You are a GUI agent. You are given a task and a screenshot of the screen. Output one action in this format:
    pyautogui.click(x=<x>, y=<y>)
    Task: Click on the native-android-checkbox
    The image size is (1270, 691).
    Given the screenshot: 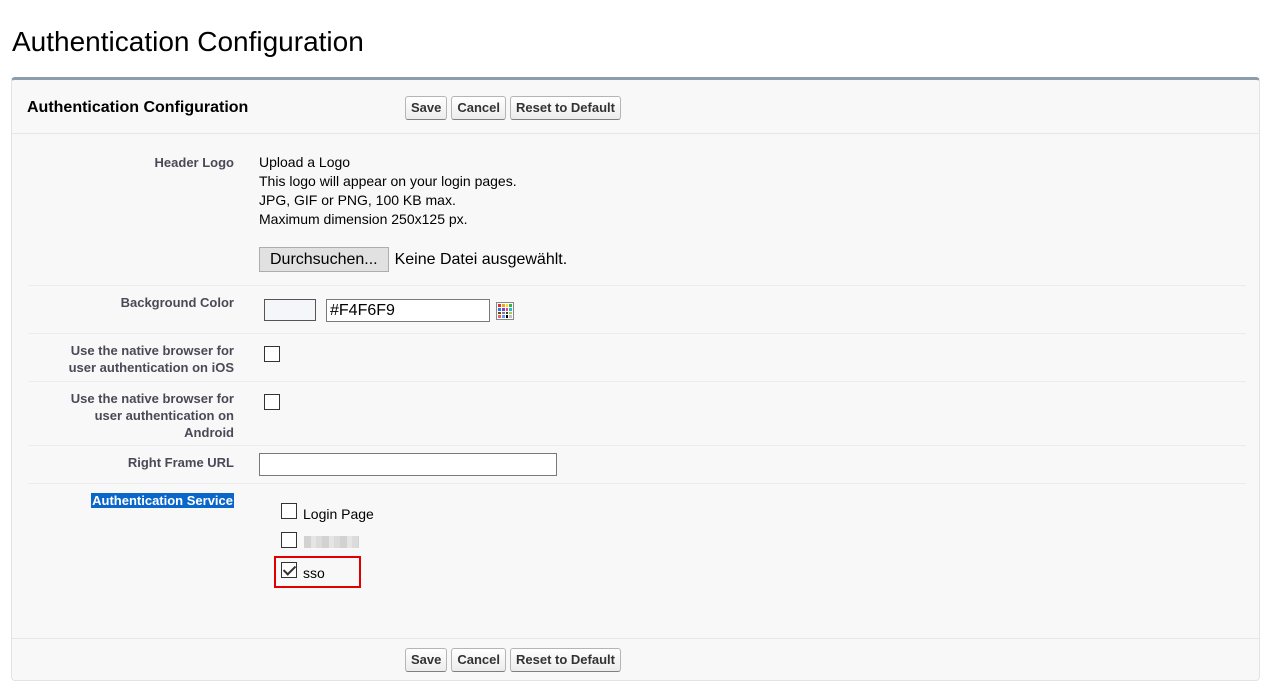 What is the action you would take?
    pyautogui.click(x=272, y=402)
    